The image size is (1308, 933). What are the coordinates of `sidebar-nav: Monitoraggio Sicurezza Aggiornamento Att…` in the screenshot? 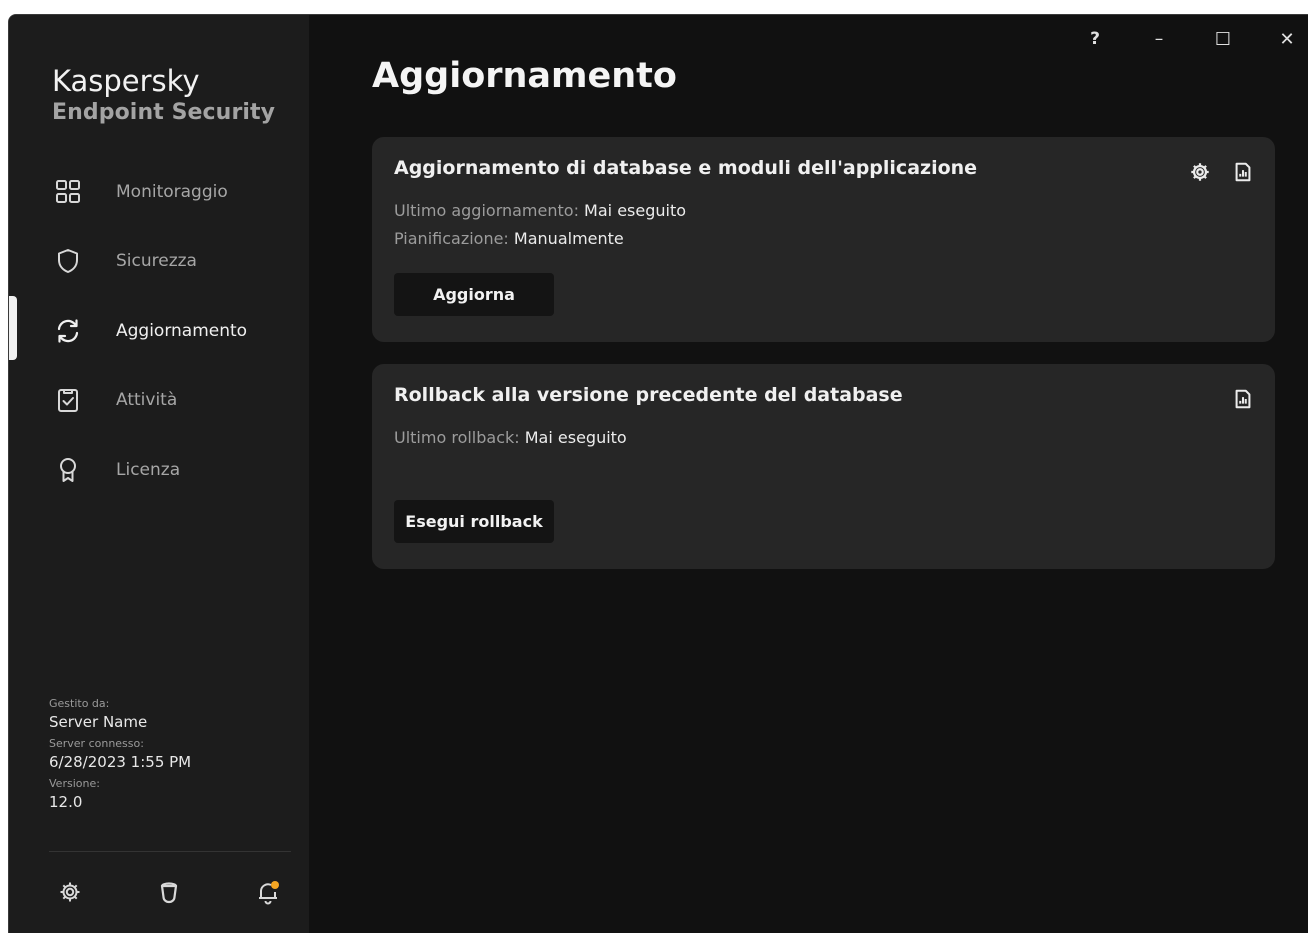 It's located at (159, 331).